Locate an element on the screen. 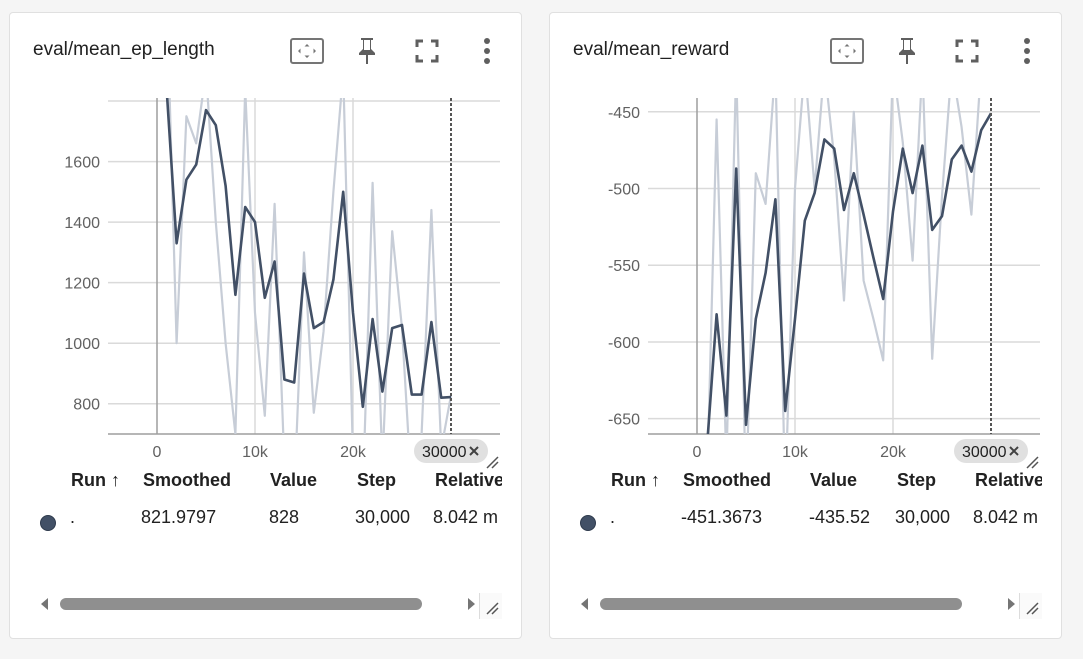  y-tick-label: 800 is located at coordinates (86, 405).